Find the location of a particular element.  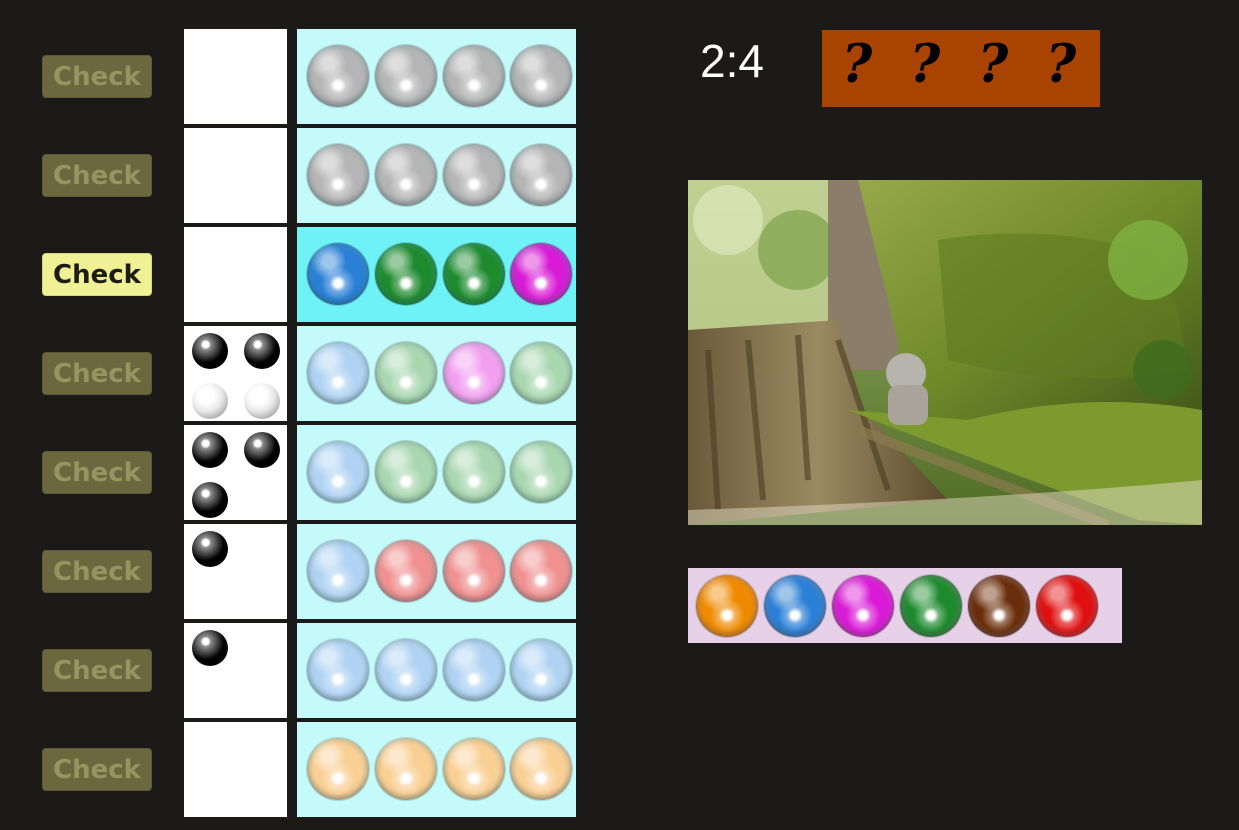

palette-ball-magenta is located at coordinates (863, 606).